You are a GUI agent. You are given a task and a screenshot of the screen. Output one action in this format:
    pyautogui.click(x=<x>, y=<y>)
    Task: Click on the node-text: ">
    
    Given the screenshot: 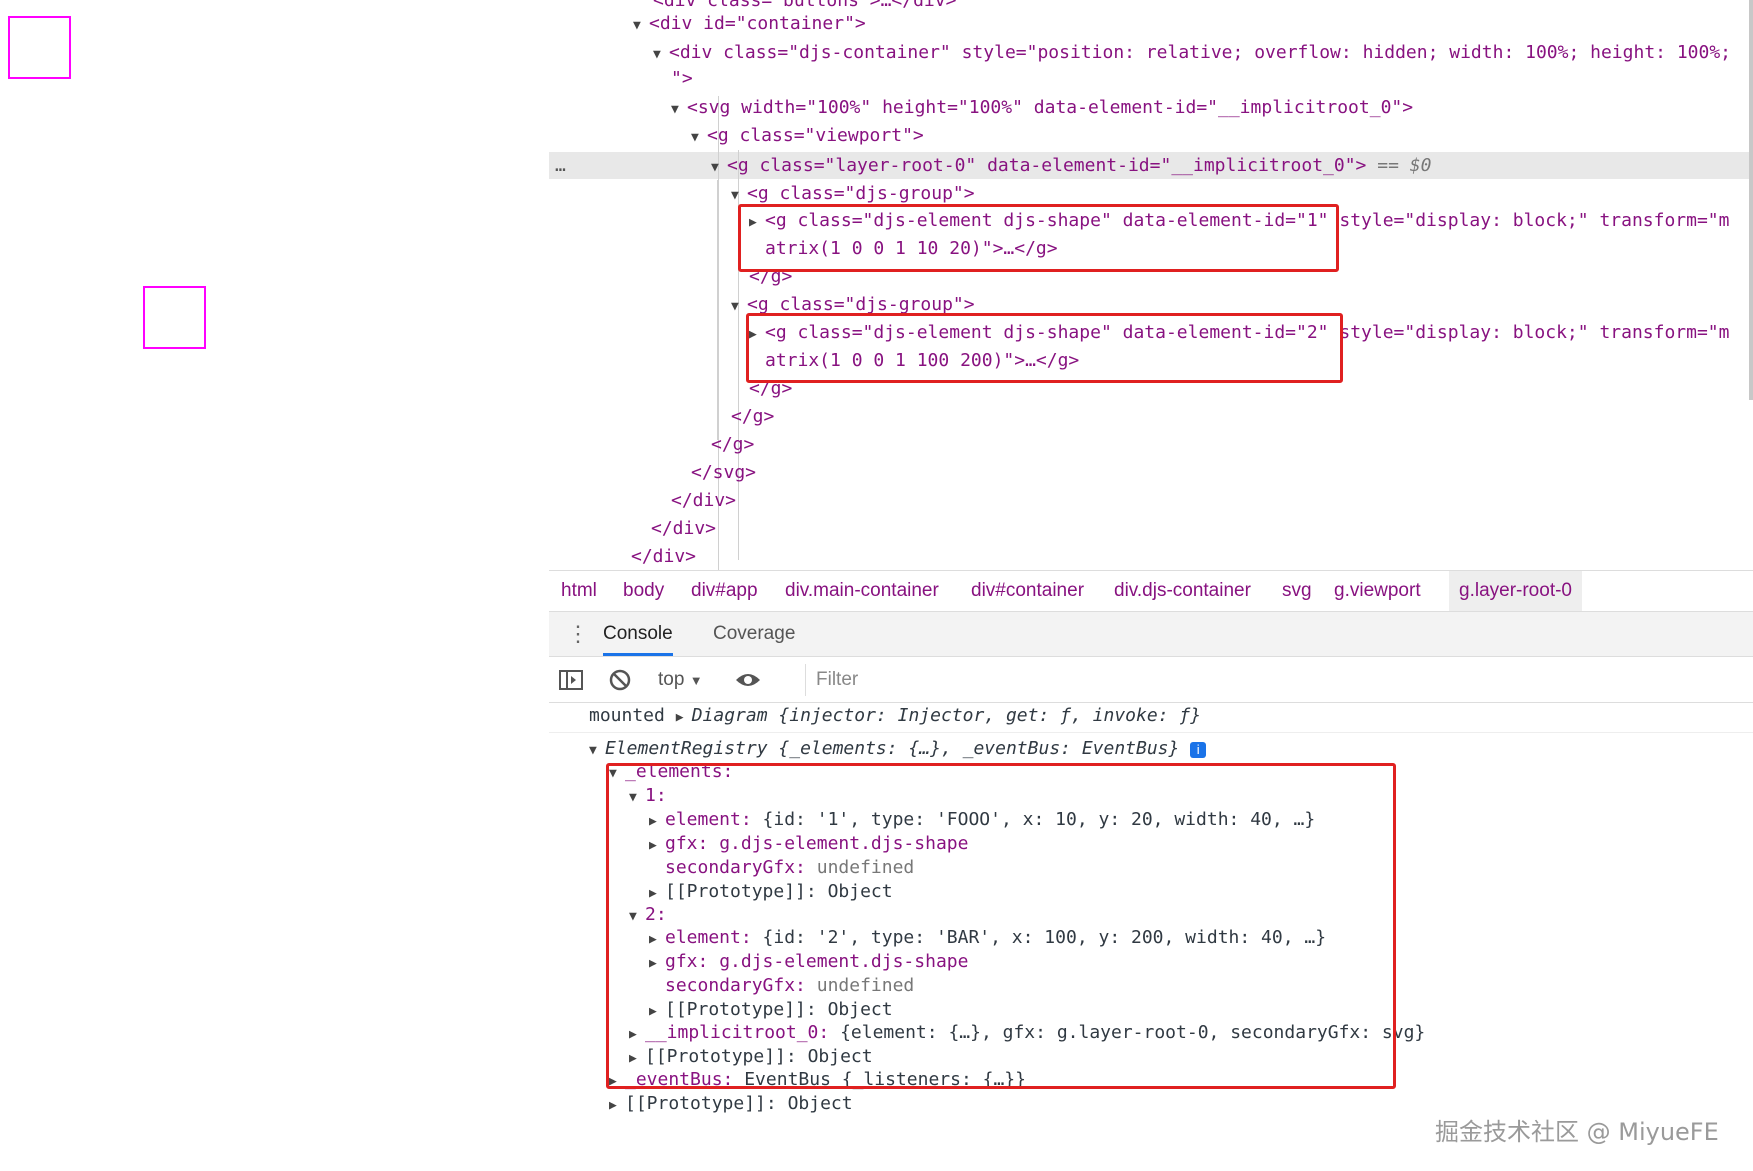 What is the action you would take?
    pyautogui.click(x=682, y=78)
    